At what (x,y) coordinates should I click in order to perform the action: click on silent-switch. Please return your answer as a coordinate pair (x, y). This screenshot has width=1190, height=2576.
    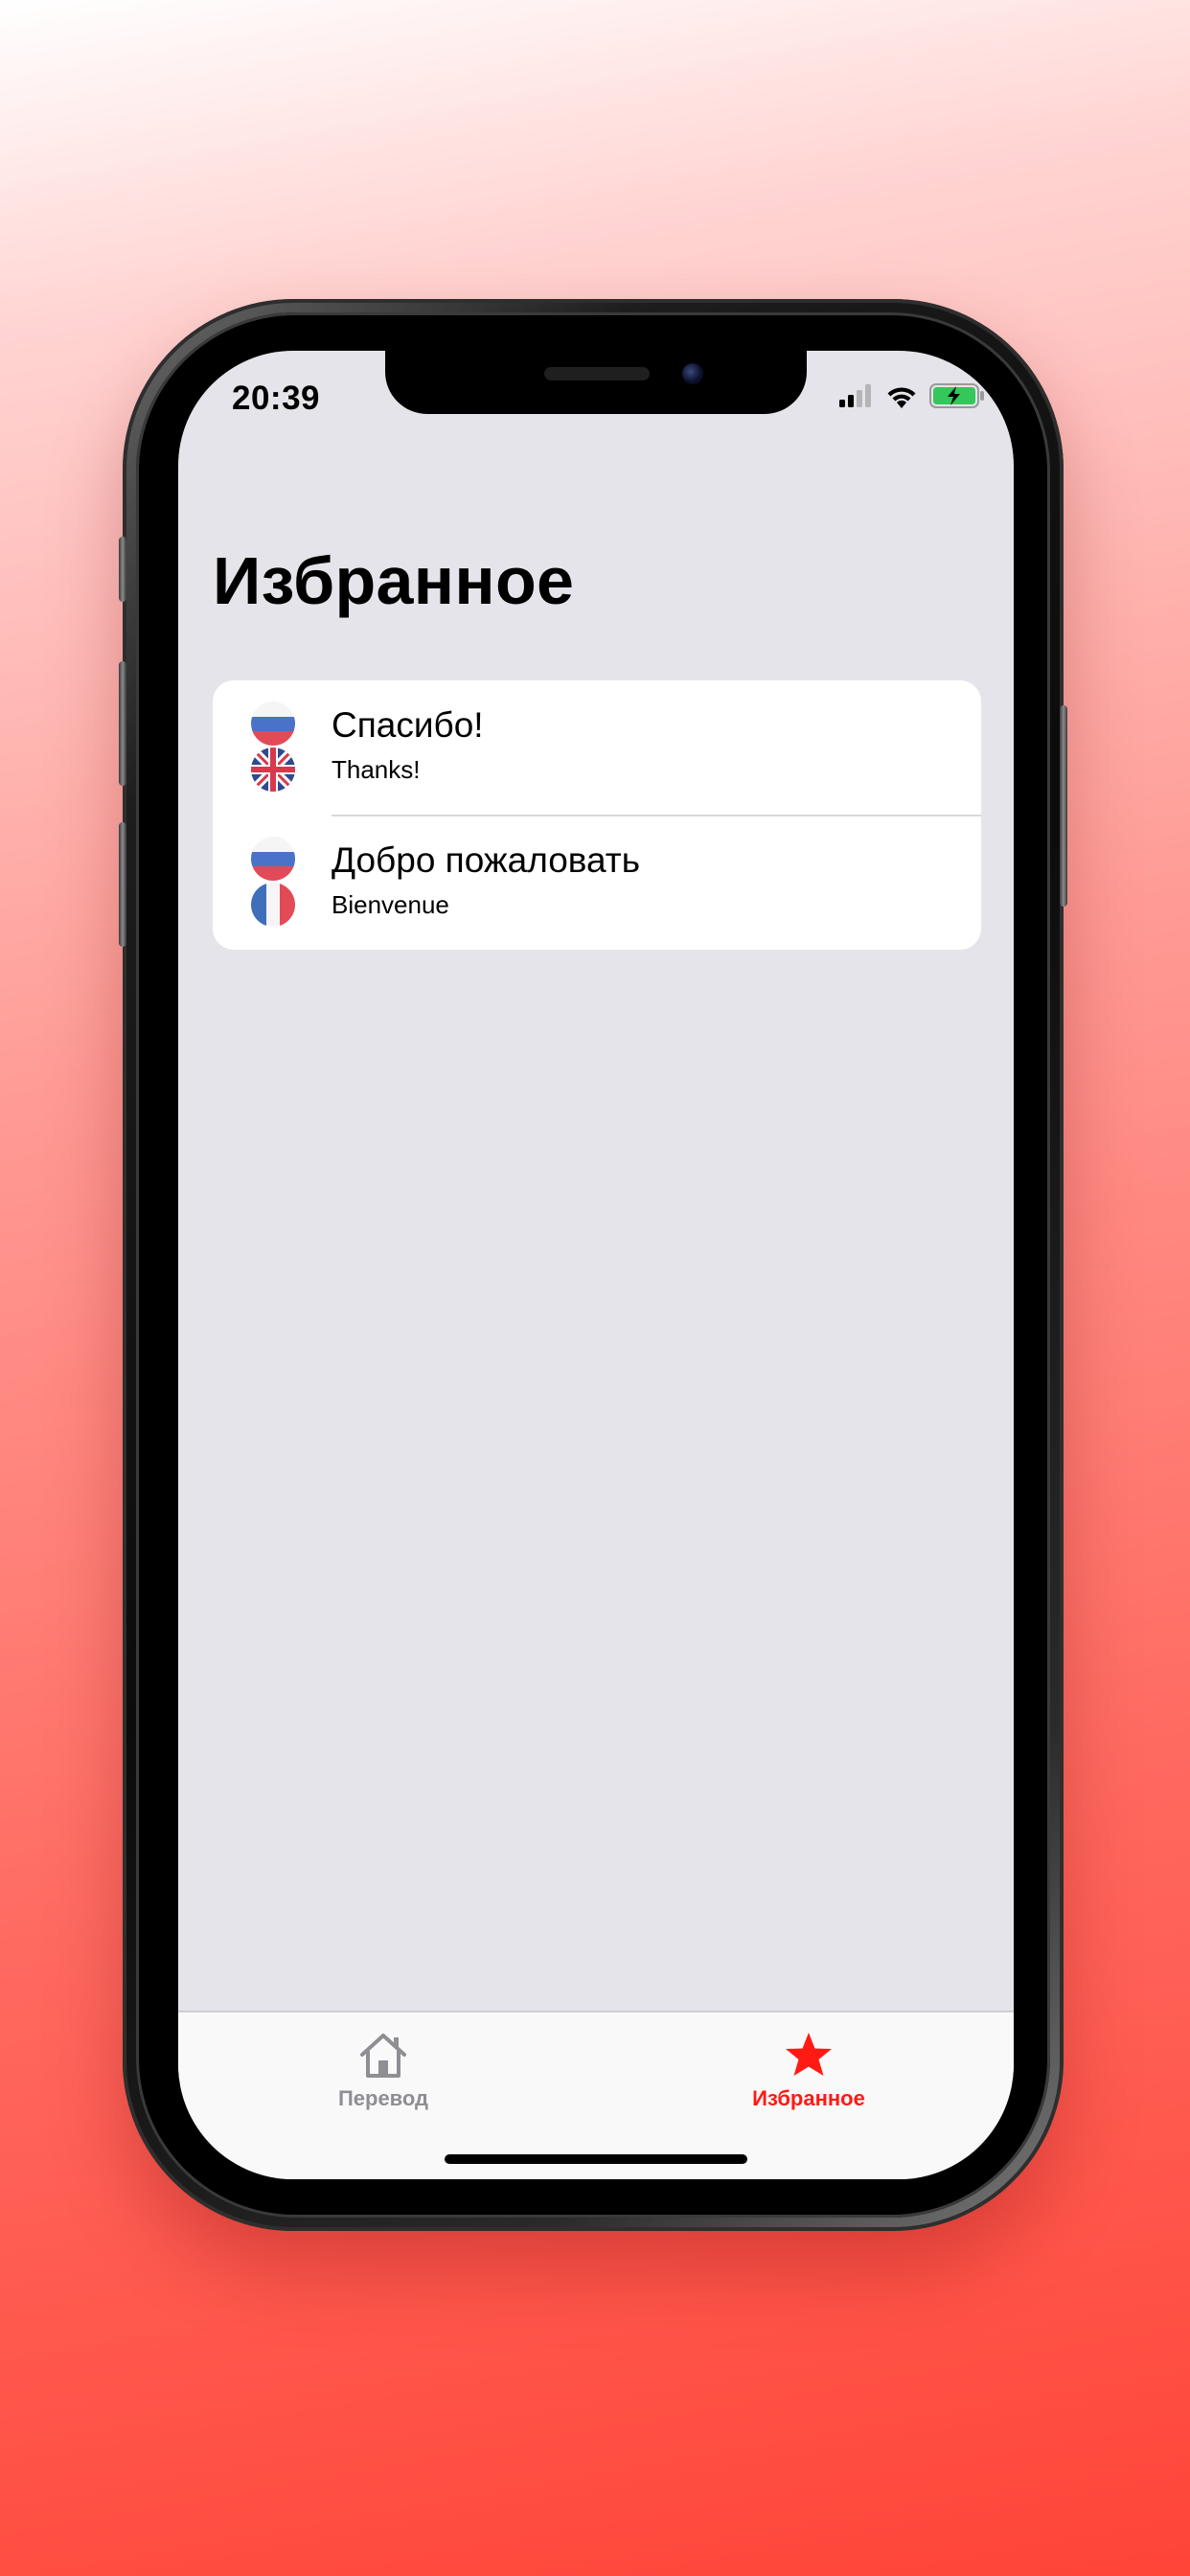
    Looking at the image, I should click on (123, 569).